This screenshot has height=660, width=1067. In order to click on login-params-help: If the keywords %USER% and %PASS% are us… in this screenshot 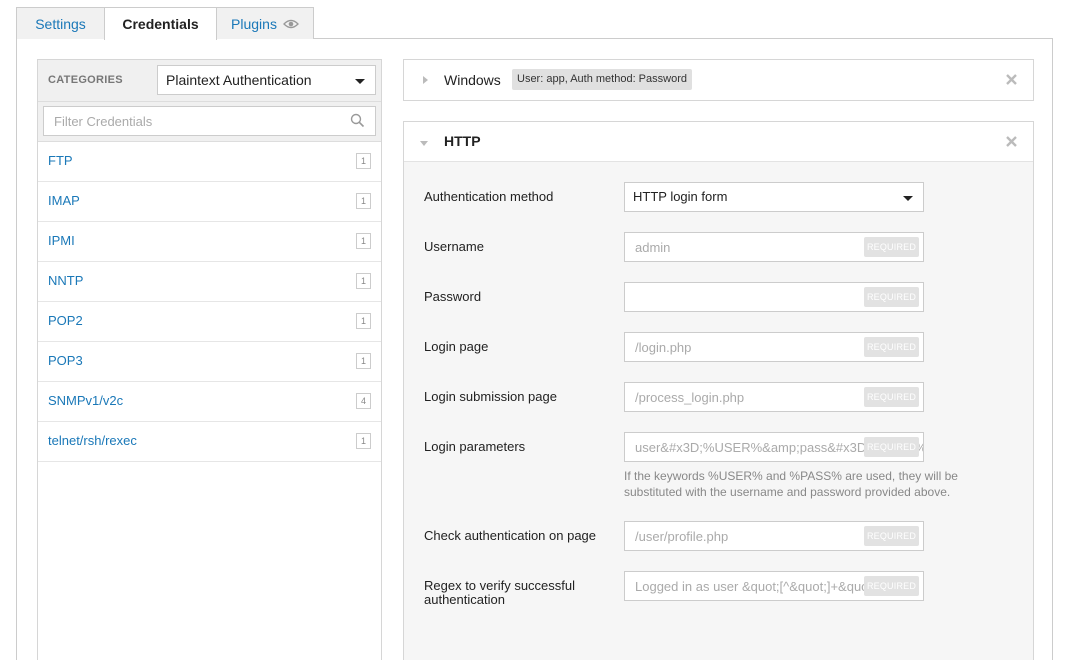, I will do `click(791, 484)`.